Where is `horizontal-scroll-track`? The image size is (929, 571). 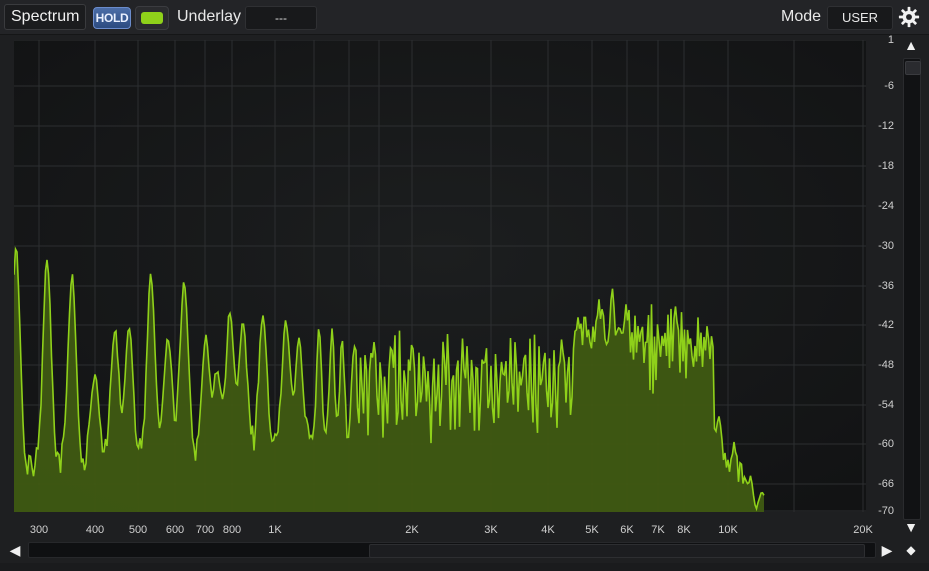
horizontal-scroll-track is located at coordinates (452, 550).